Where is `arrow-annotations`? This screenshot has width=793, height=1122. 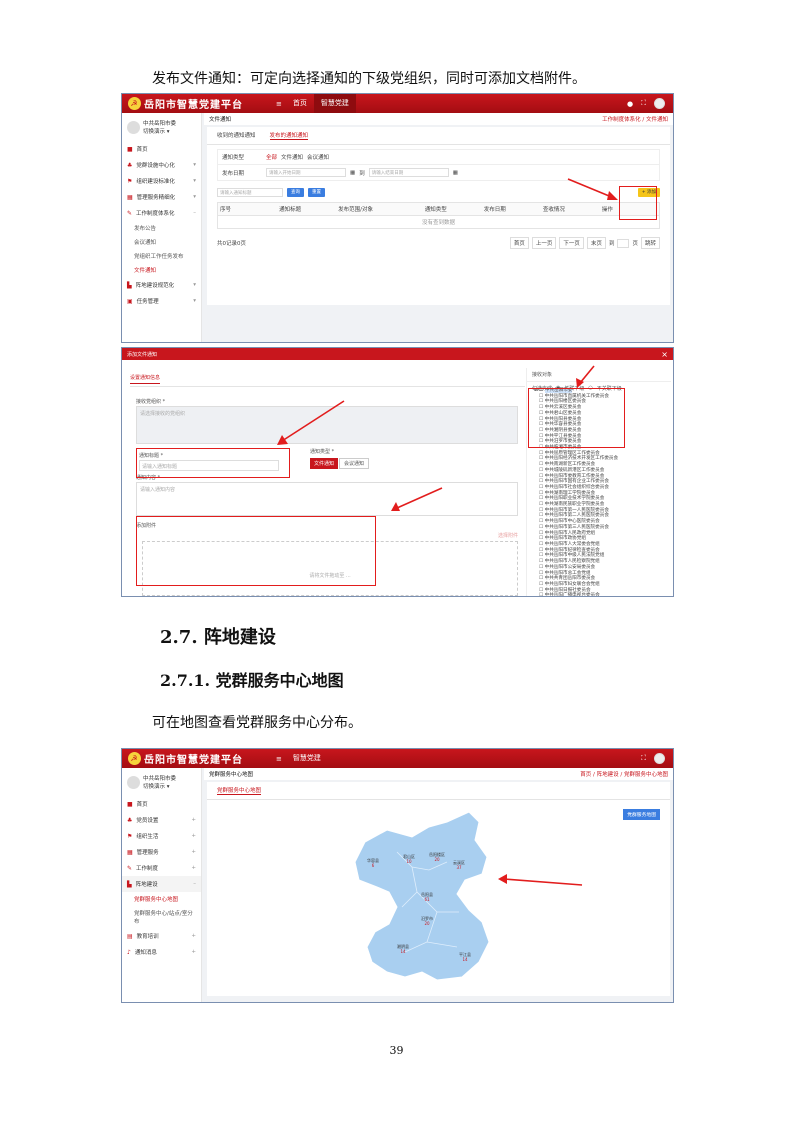
arrow-annotations is located at coordinates (436, 438).